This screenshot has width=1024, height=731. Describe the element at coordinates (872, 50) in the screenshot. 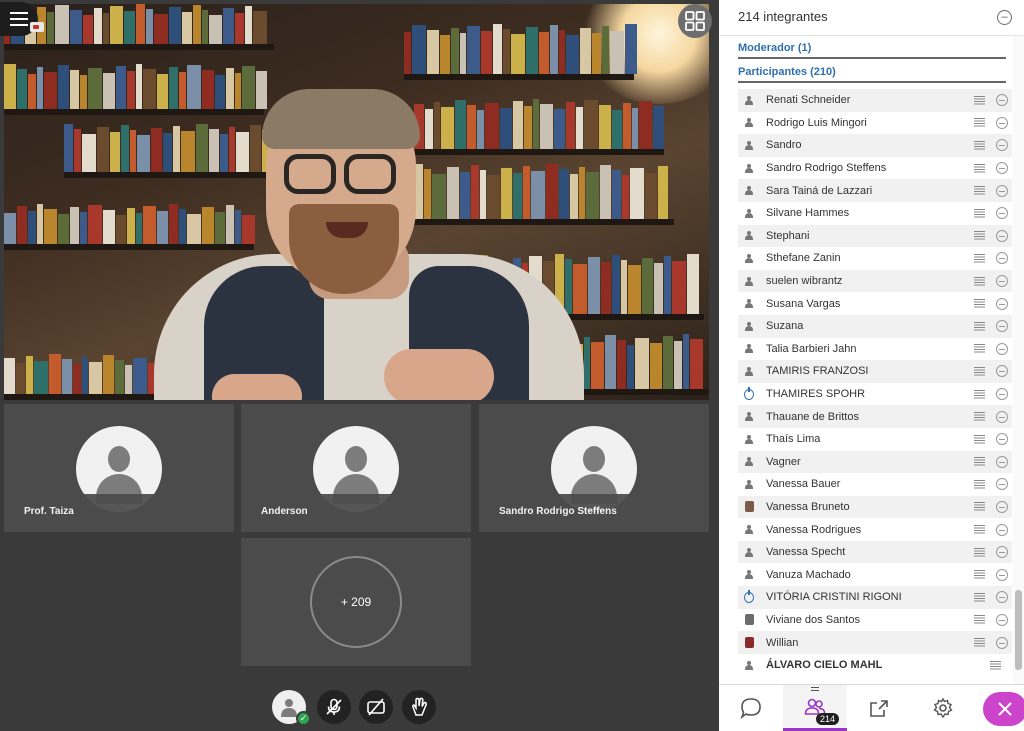

I see `moderators-section-header: Moderador (1)` at that location.